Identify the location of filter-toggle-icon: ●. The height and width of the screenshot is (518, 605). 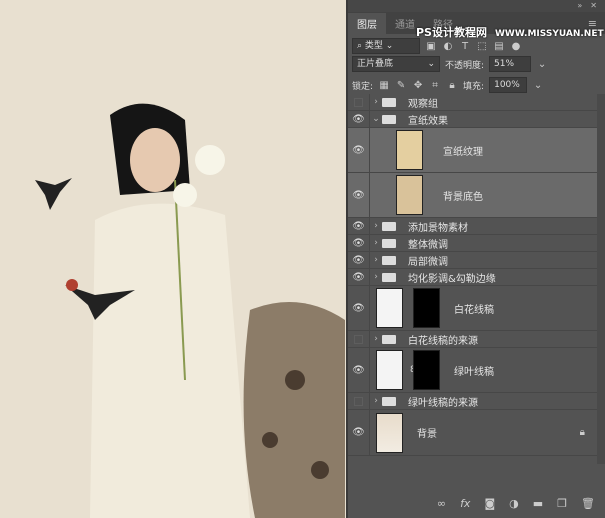
(516, 46).